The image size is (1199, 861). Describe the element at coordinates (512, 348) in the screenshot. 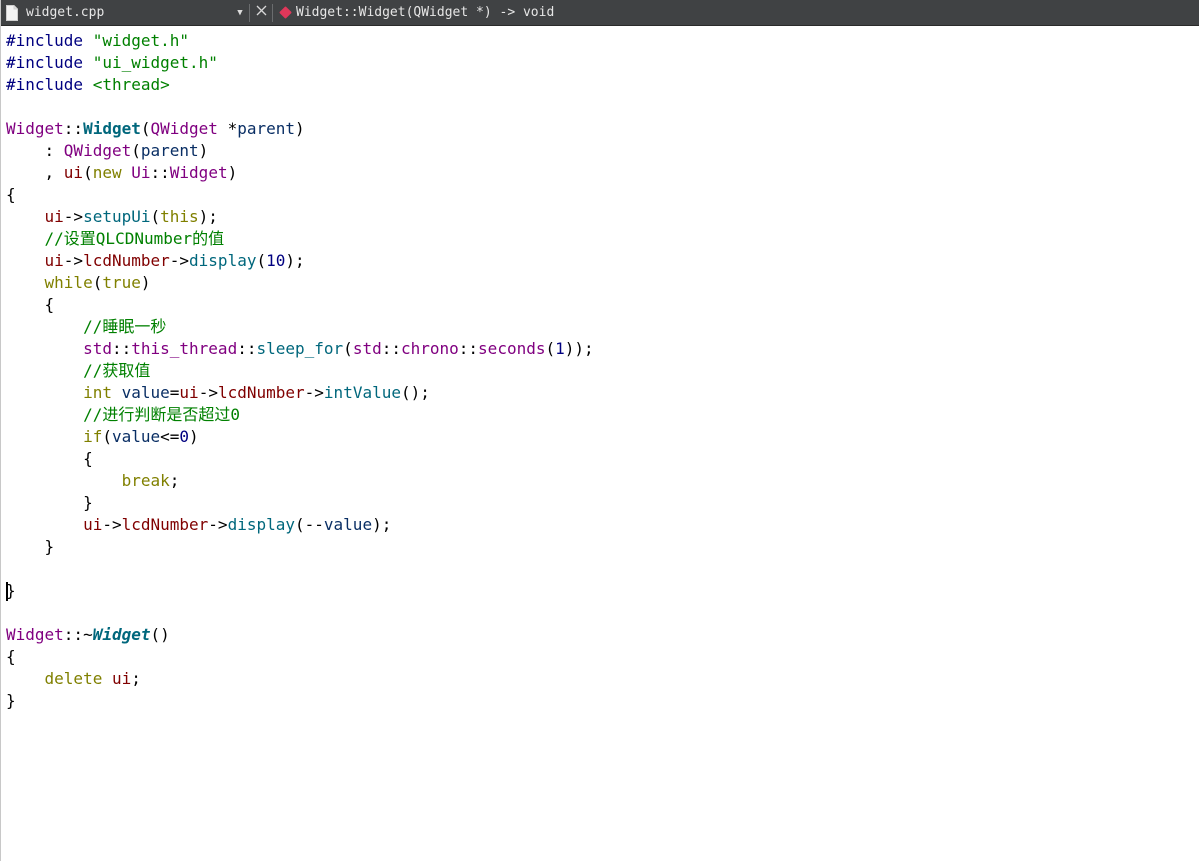

I see `code-token: seconds` at that location.